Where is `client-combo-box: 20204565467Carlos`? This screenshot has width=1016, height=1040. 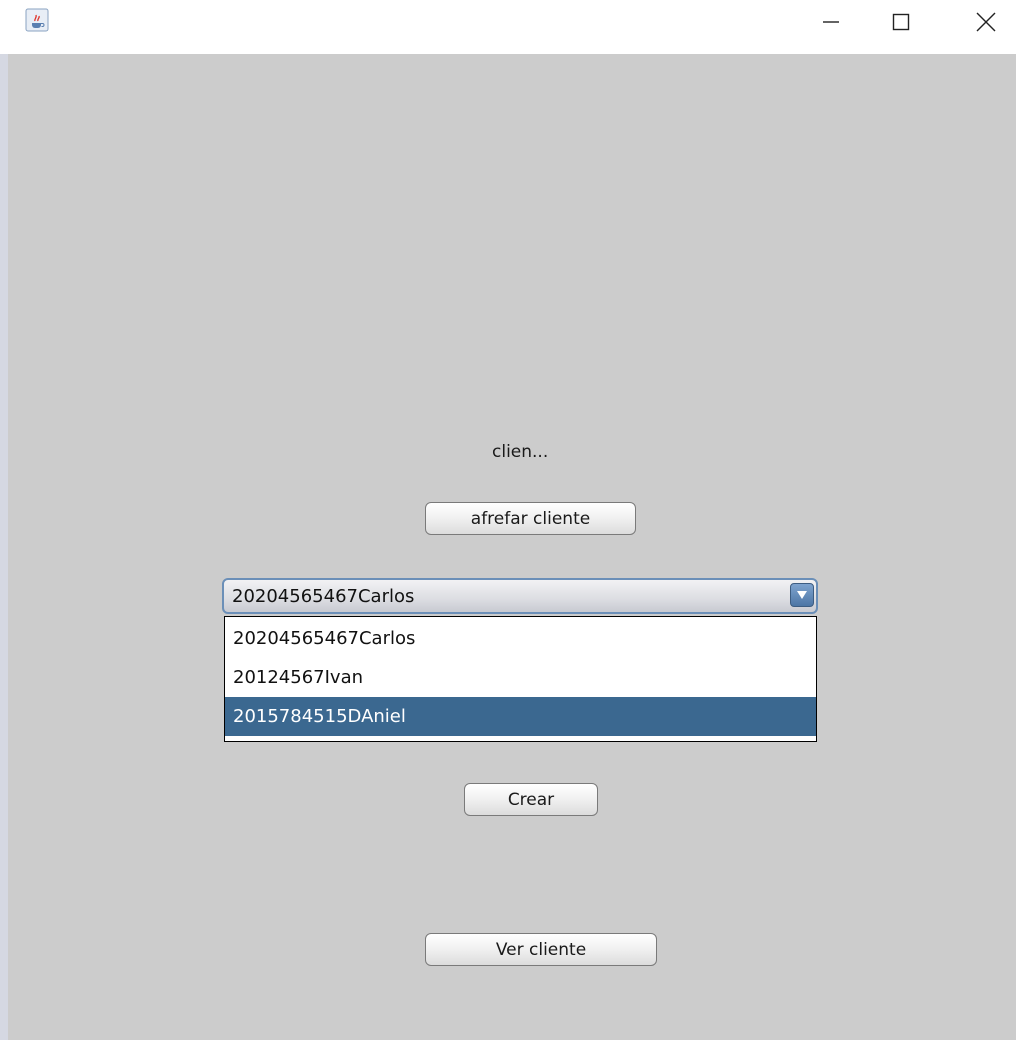
client-combo-box: 20204565467Carlos is located at coordinates (520, 596).